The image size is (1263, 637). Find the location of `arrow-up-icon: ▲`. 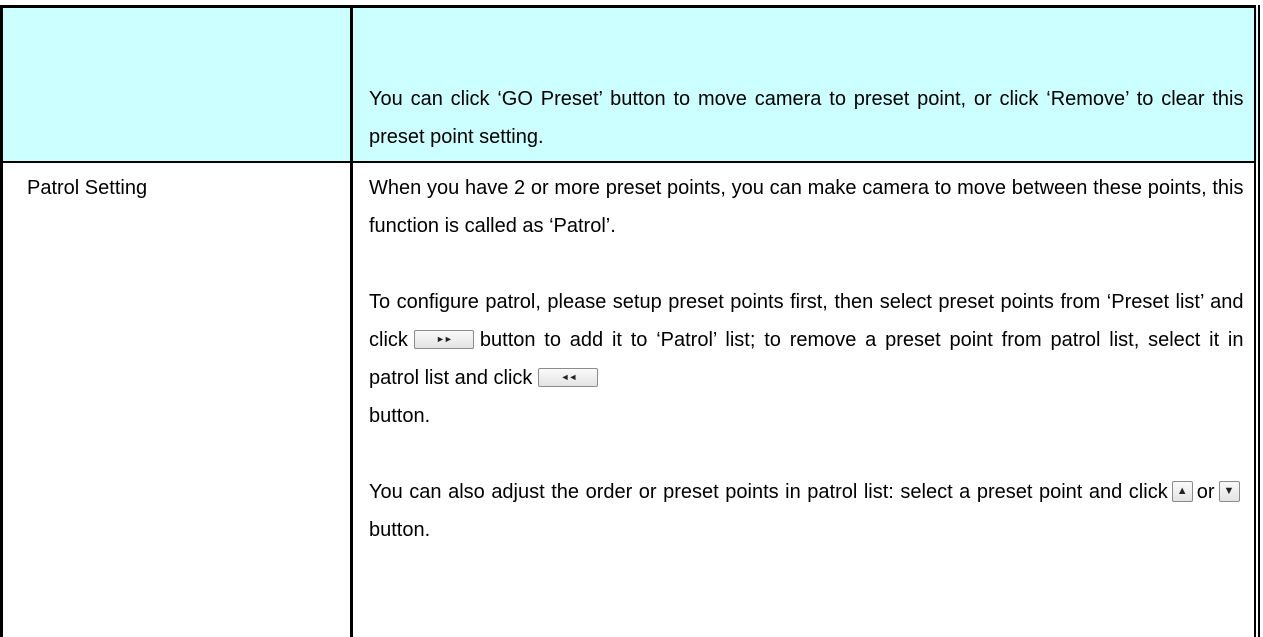

arrow-up-icon: ▲ is located at coordinates (1182, 490).